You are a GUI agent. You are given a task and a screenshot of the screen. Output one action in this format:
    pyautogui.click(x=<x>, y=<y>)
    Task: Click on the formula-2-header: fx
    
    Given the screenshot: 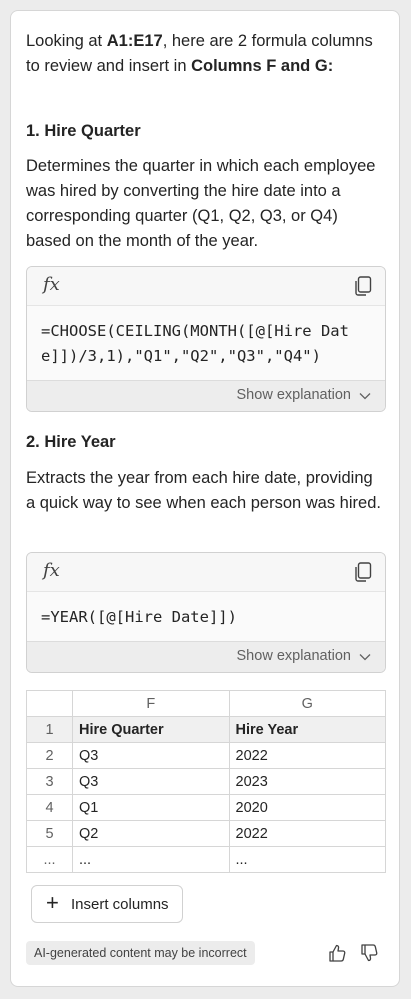 What is the action you would take?
    pyautogui.click(x=206, y=572)
    